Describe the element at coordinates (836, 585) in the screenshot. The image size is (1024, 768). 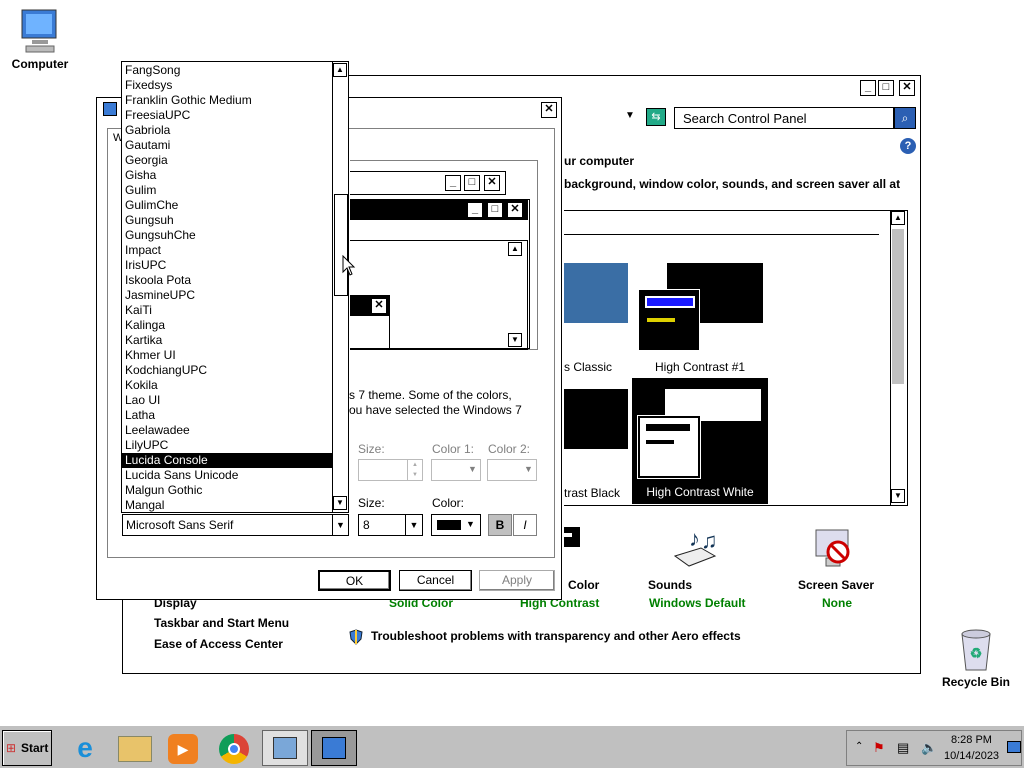
I see `screen-saver-label: Screen Saver` at that location.